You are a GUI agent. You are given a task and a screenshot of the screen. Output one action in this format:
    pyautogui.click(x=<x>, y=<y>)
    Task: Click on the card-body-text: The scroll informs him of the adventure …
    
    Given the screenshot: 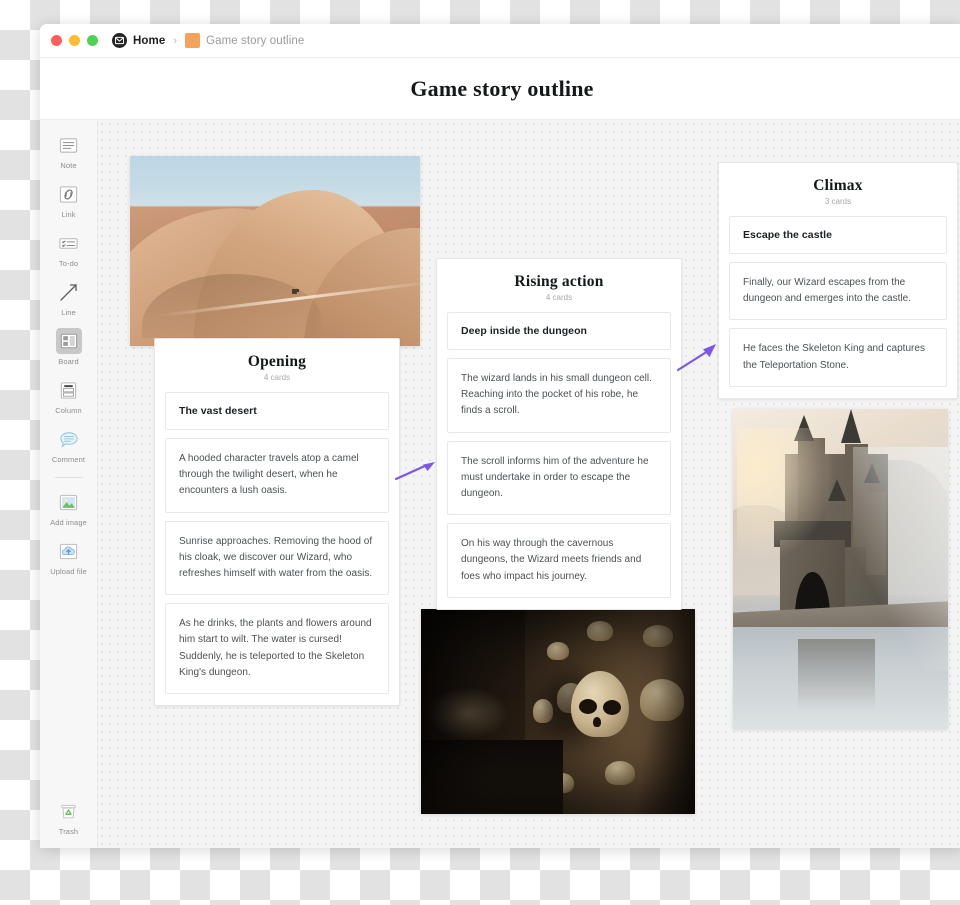 What is the action you would take?
    pyautogui.click(x=555, y=477)
    